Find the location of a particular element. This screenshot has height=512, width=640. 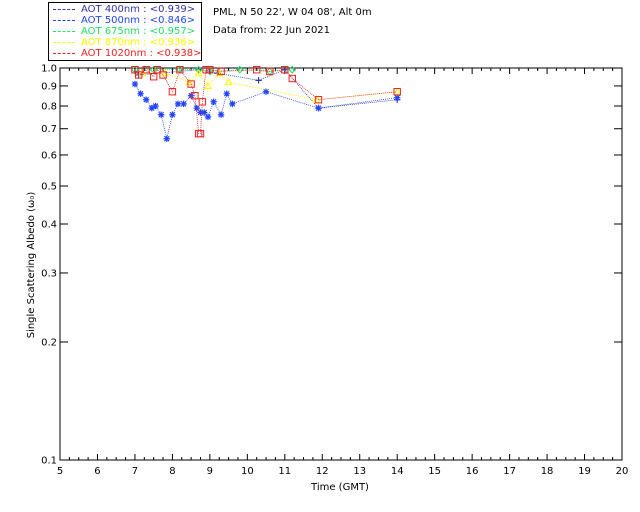

series-aot-500nm is located at coordinates (266, 111).